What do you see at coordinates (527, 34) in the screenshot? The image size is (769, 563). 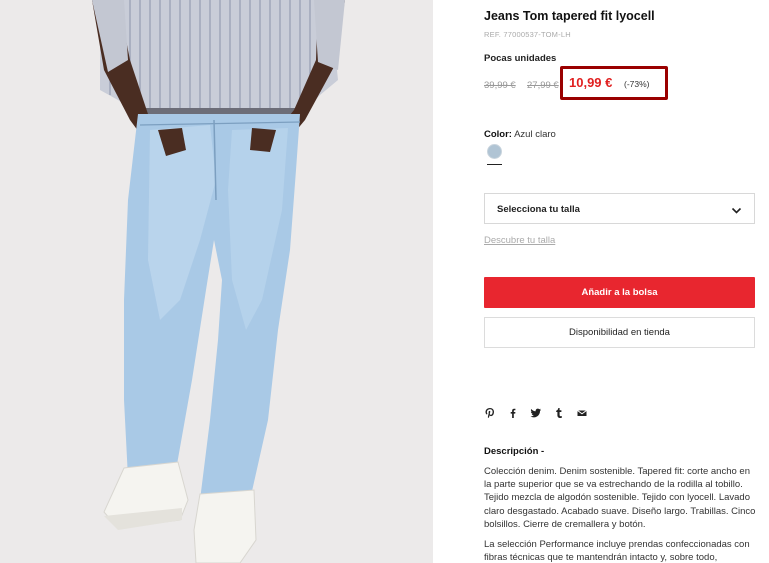 I see `product-reference: REF. 77000537-TOM-LH` at bounding box center [527, 34].